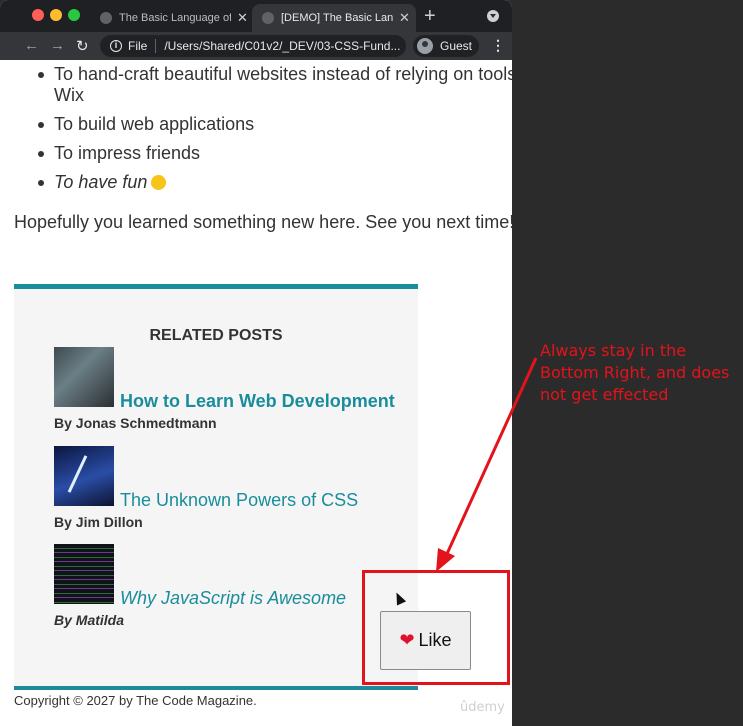  Describe the element at coordinates (233, 598) in the screenshot. I see `post-link: Why JavaScript is Awesome` at that location.